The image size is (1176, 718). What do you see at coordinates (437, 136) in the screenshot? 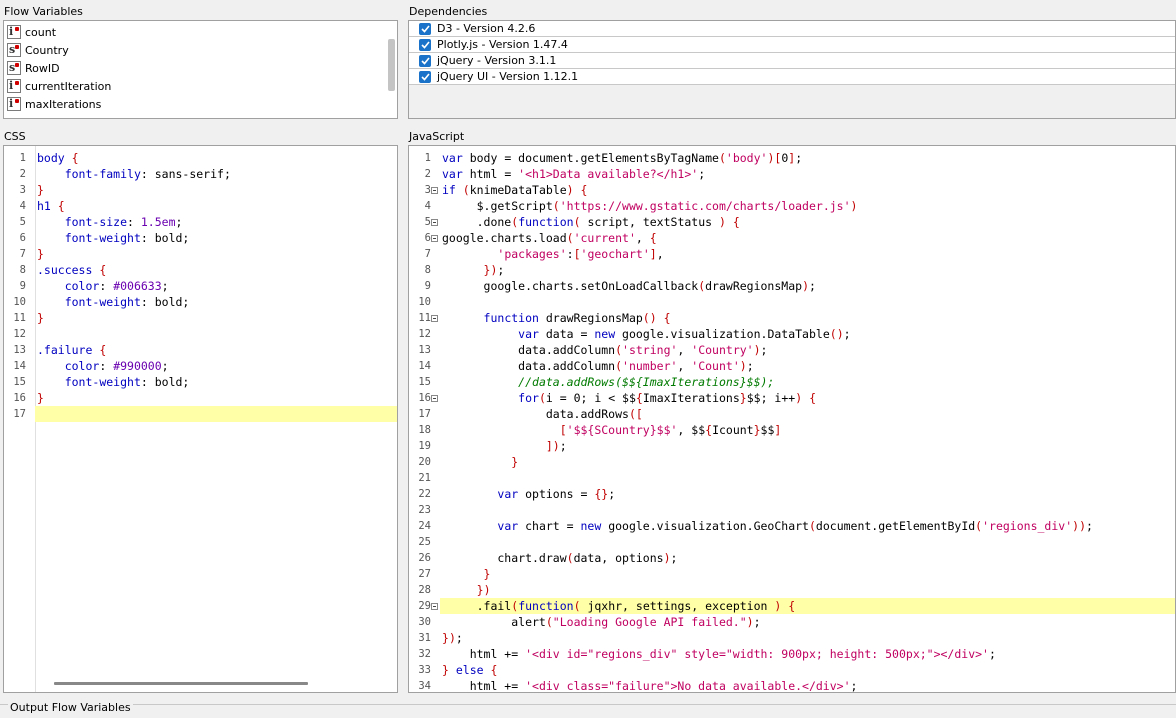
I see `javascript-title: JavaScript` at bounding box center [437, 136].